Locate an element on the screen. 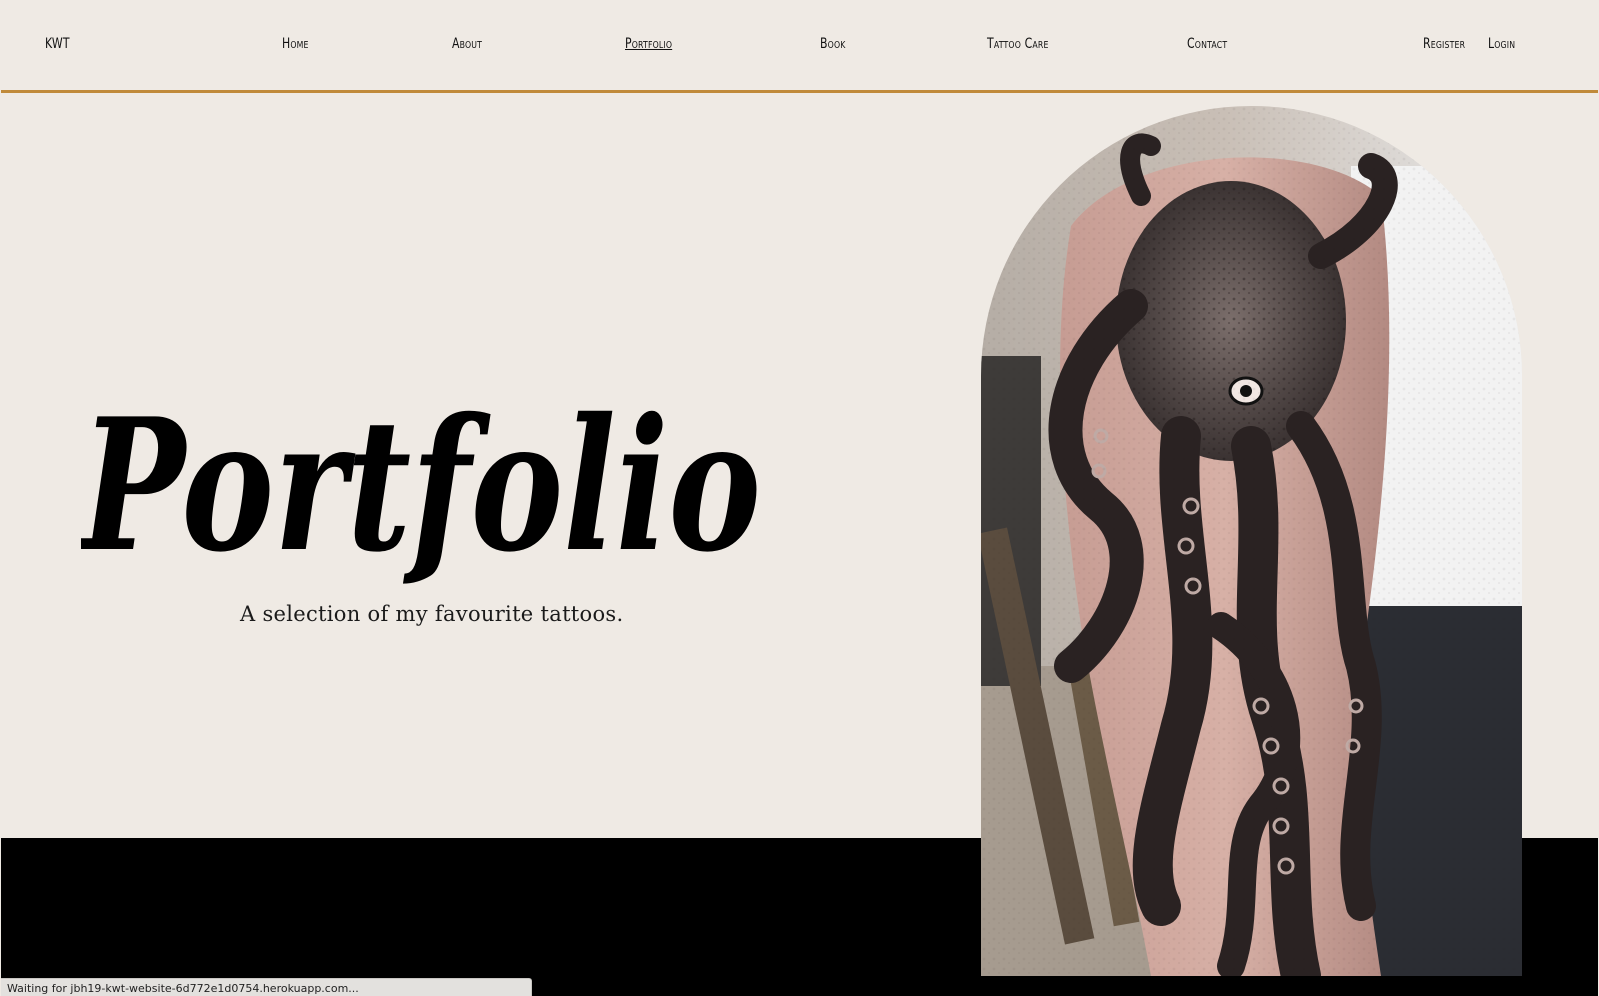  nav-link-register: Register is located at coordinates (1444, 44).